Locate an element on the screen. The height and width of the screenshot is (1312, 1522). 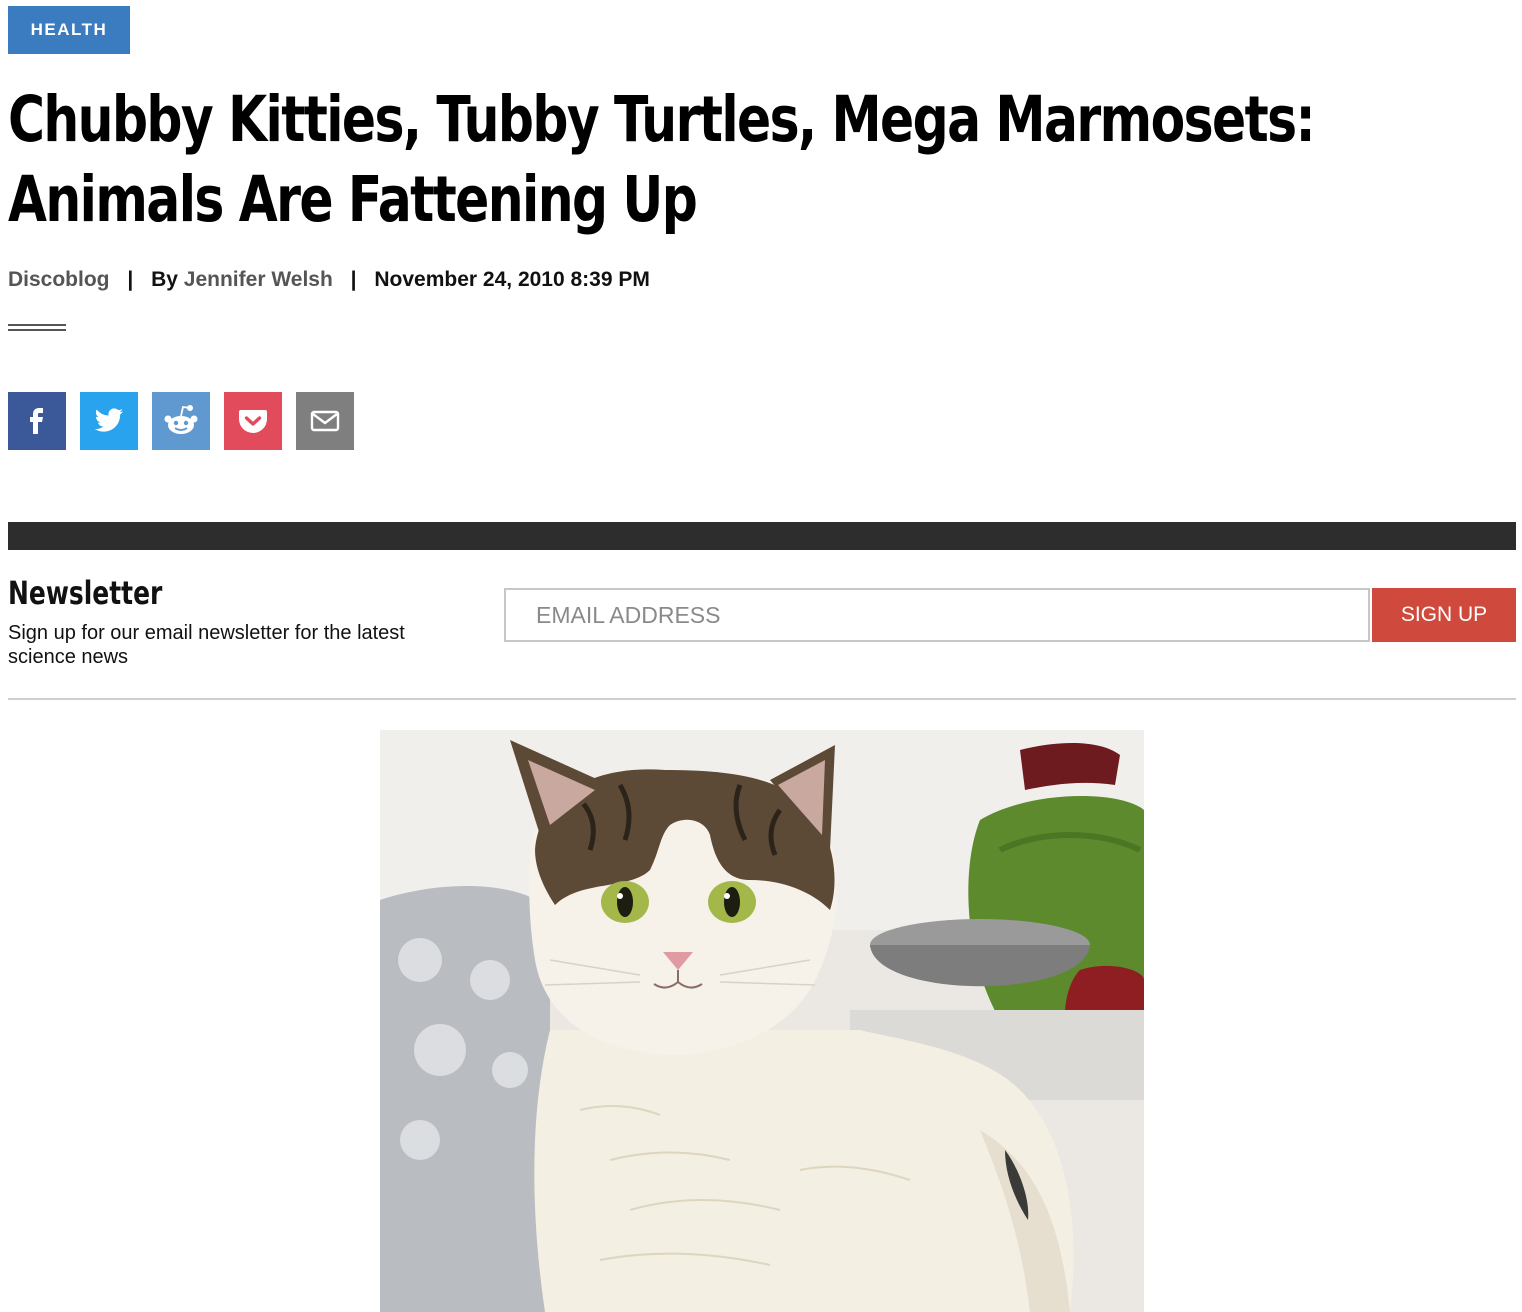
share-pocket-button is located at coordinates (253, 421).